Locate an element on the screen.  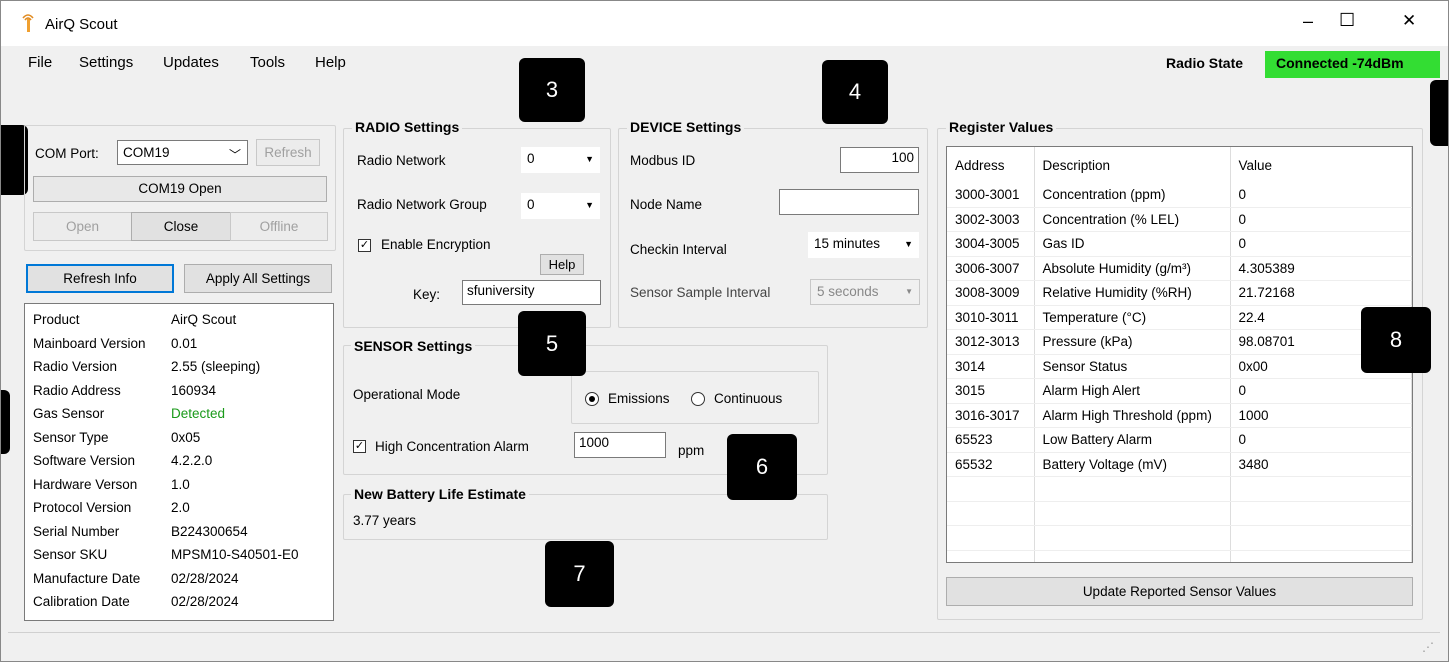
register-empty-row is located at coordinates (1179, 513).